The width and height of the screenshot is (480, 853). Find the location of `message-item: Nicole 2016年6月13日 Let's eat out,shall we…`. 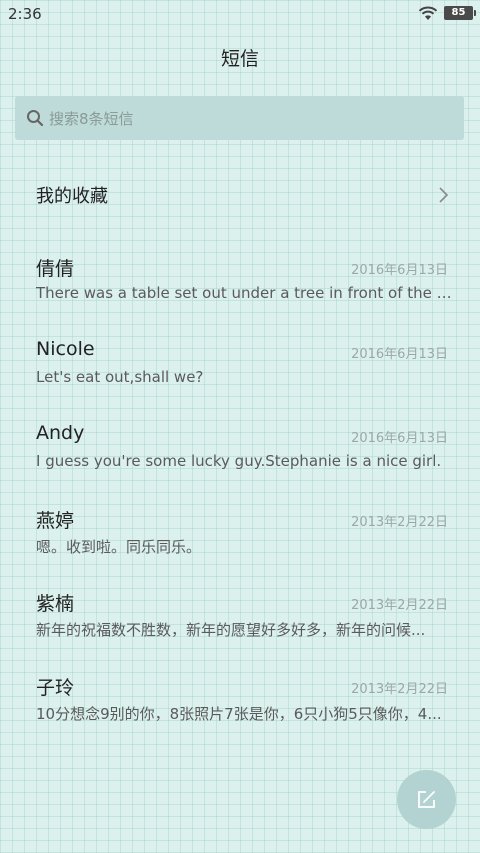

message-item: Nicole 2016年6月13日 Let's eat out,shall we… is located at coordinates (240, 373).